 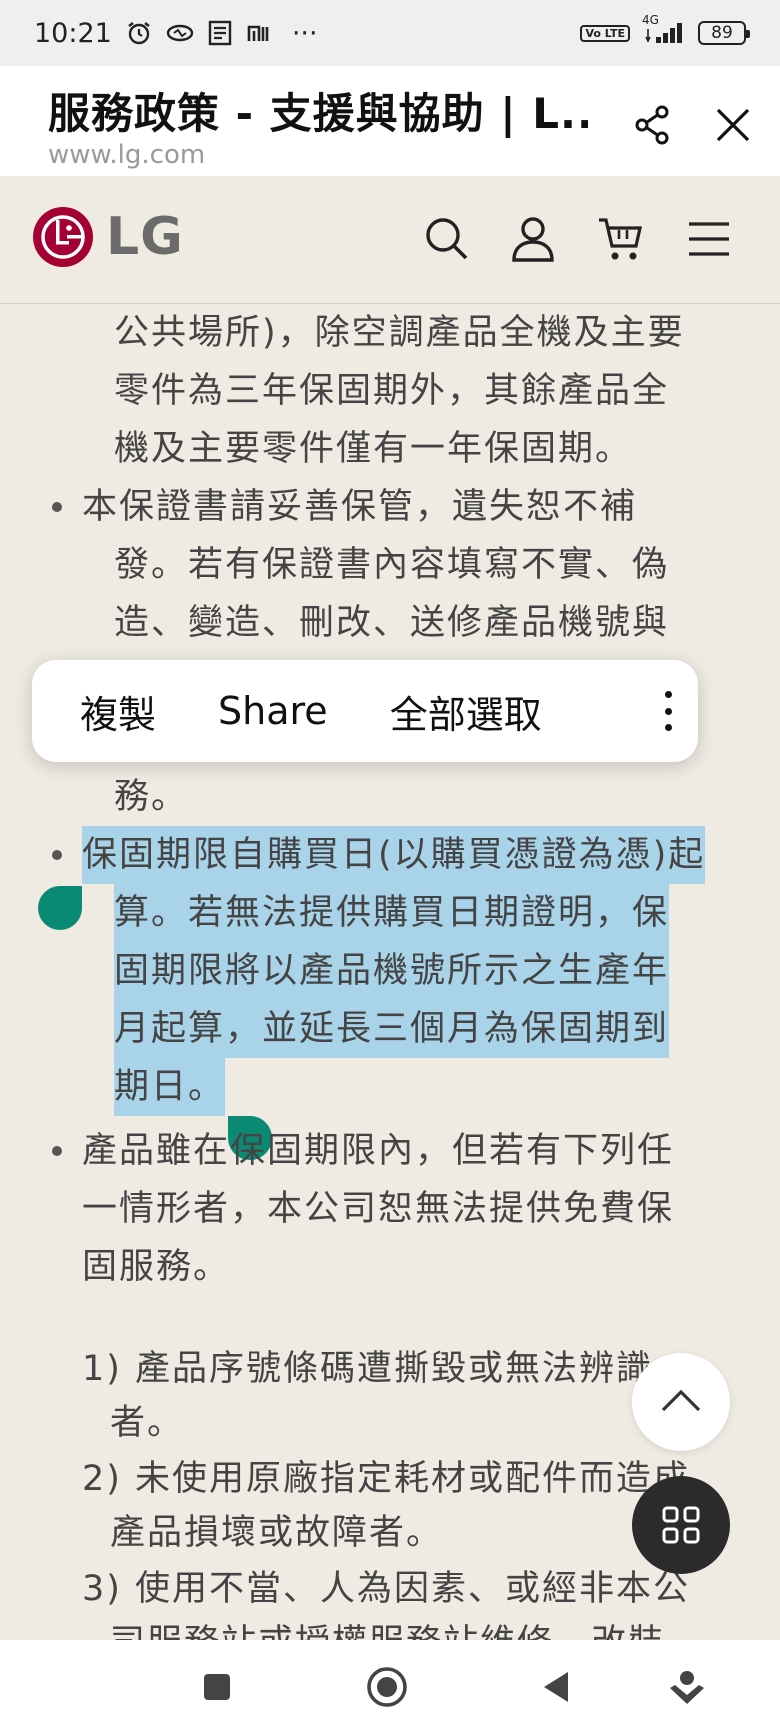 I want to click on recents-button, so click(x=217, y=1687).